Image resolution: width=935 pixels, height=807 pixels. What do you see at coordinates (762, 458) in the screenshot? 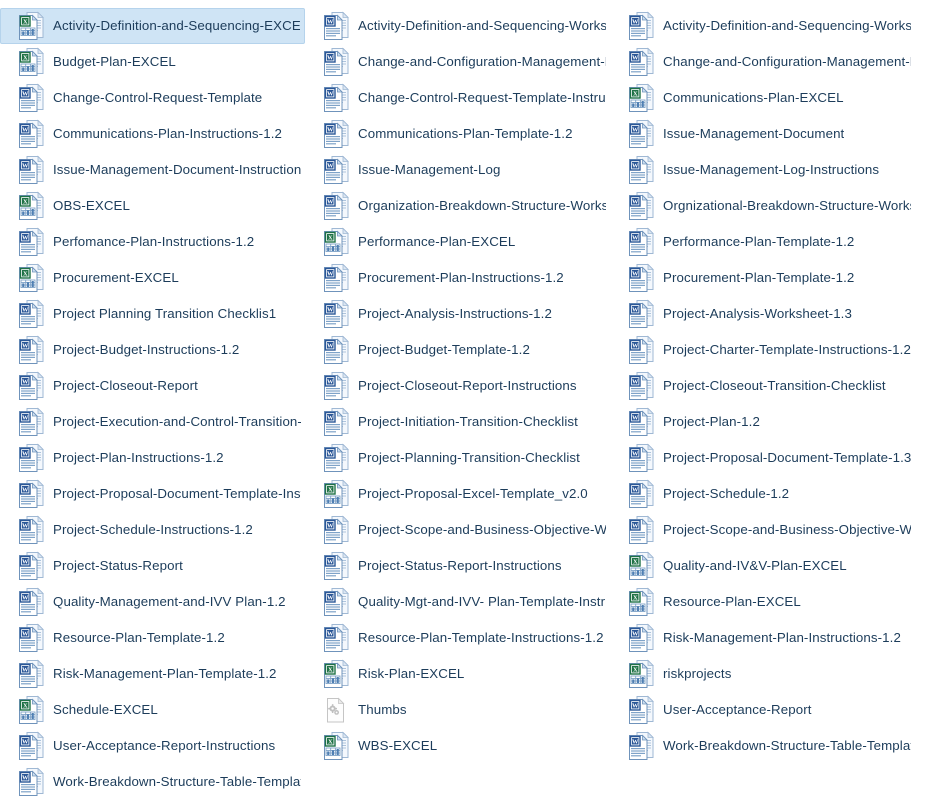
I see `file-list-item: W Project-Proposal-Document-Template-1.3` at bounding box center [762, 458].